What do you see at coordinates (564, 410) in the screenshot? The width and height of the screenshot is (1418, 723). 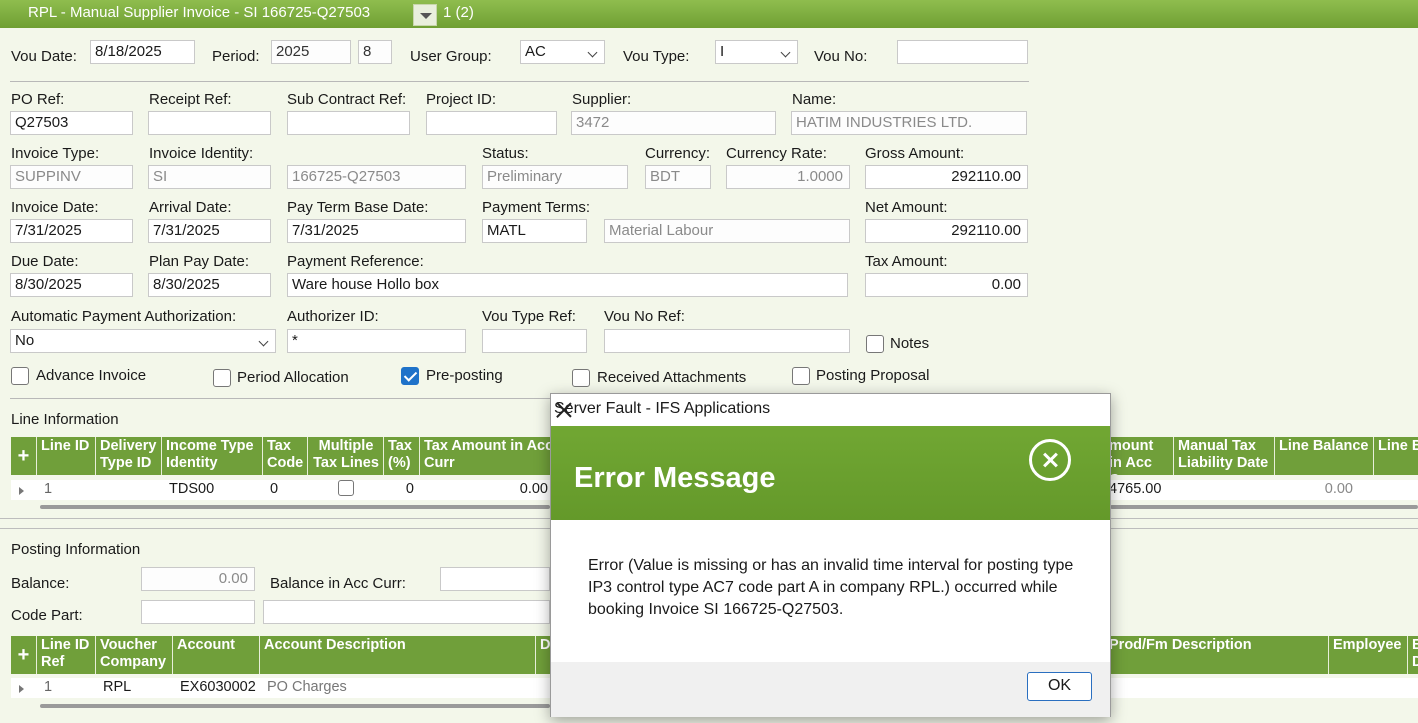 I see `close-icon` at bounding box center [564, 410].